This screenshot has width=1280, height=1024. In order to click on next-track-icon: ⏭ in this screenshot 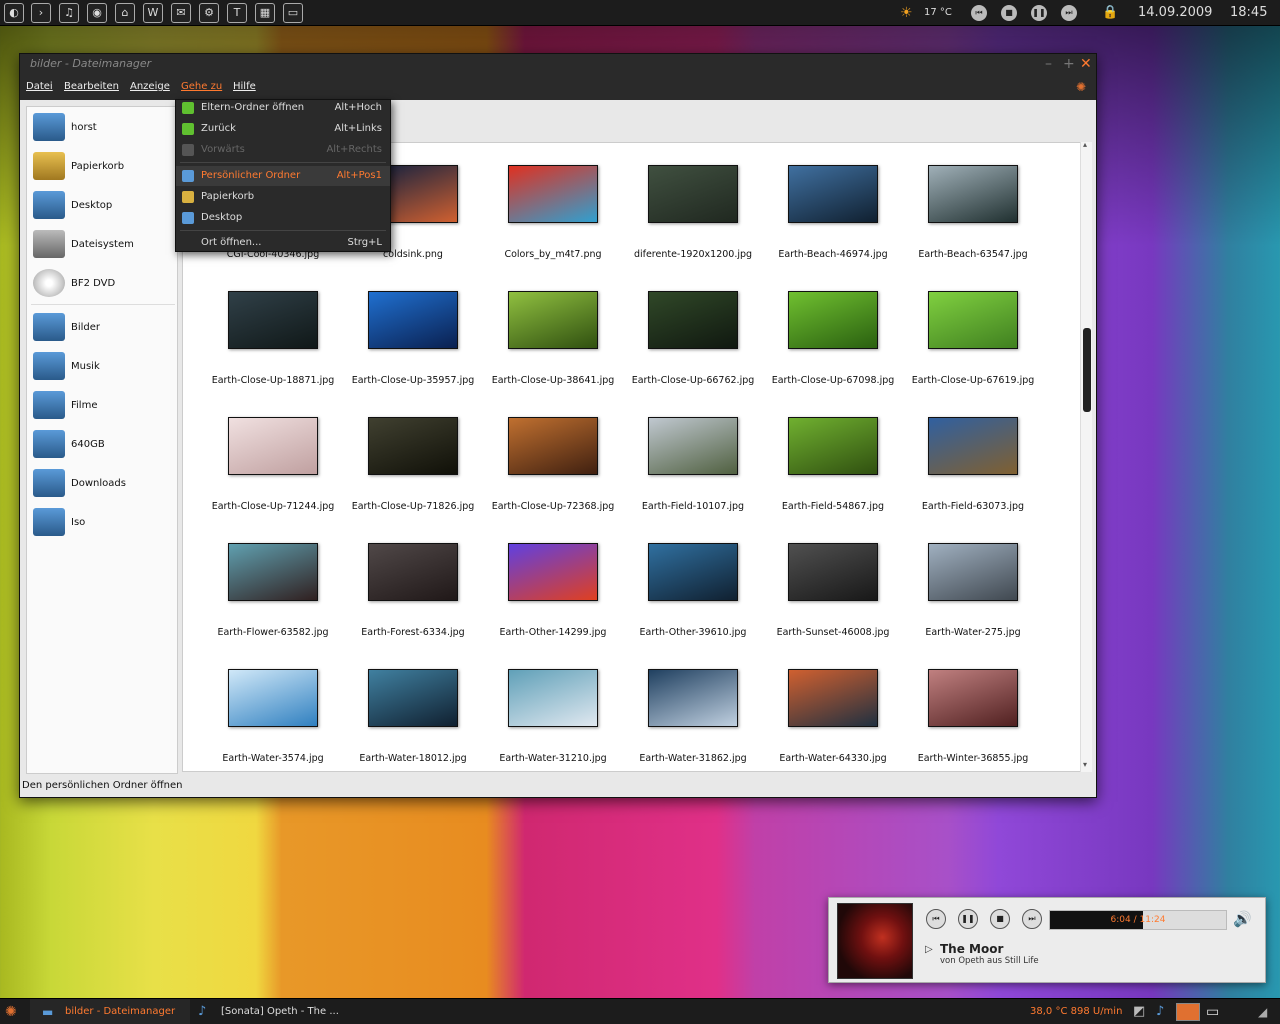, I will do `click(1069, 13)`.